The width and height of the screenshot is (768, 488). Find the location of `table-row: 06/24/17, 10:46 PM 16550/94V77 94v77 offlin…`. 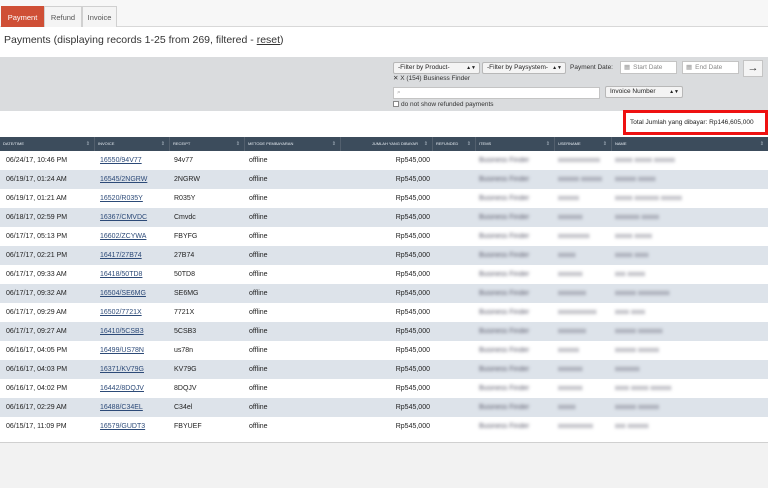

table-row: 06/24/17, 10:46 PM 16550/94V77 94v77 offlin… is located at coordinates (384, 160).